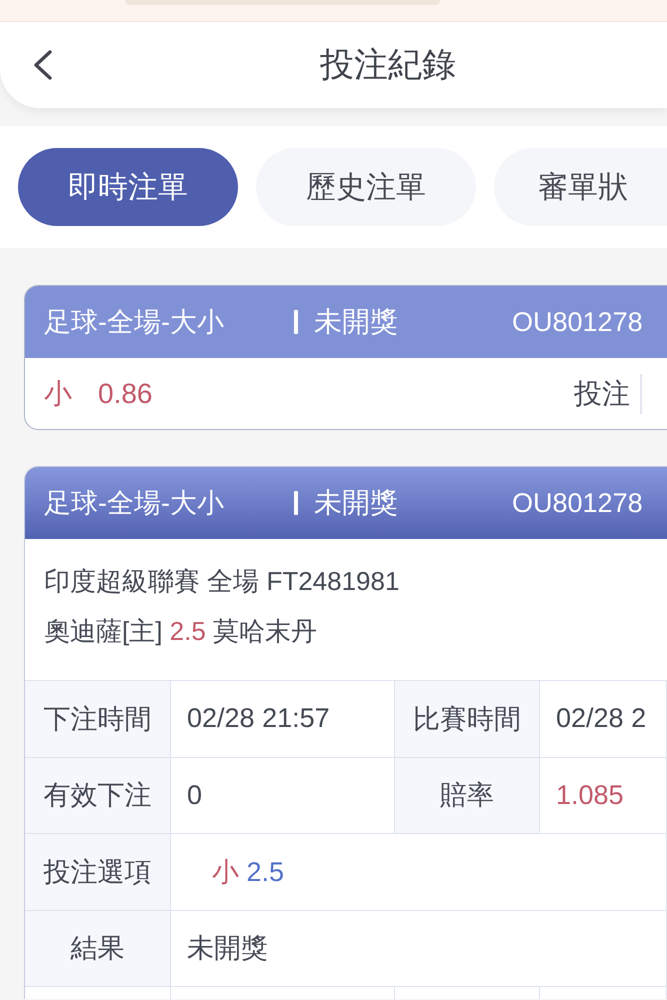 This screenshot has height=1000, width=667. I want to click on odds-value: 1.085, so click(590, 795).